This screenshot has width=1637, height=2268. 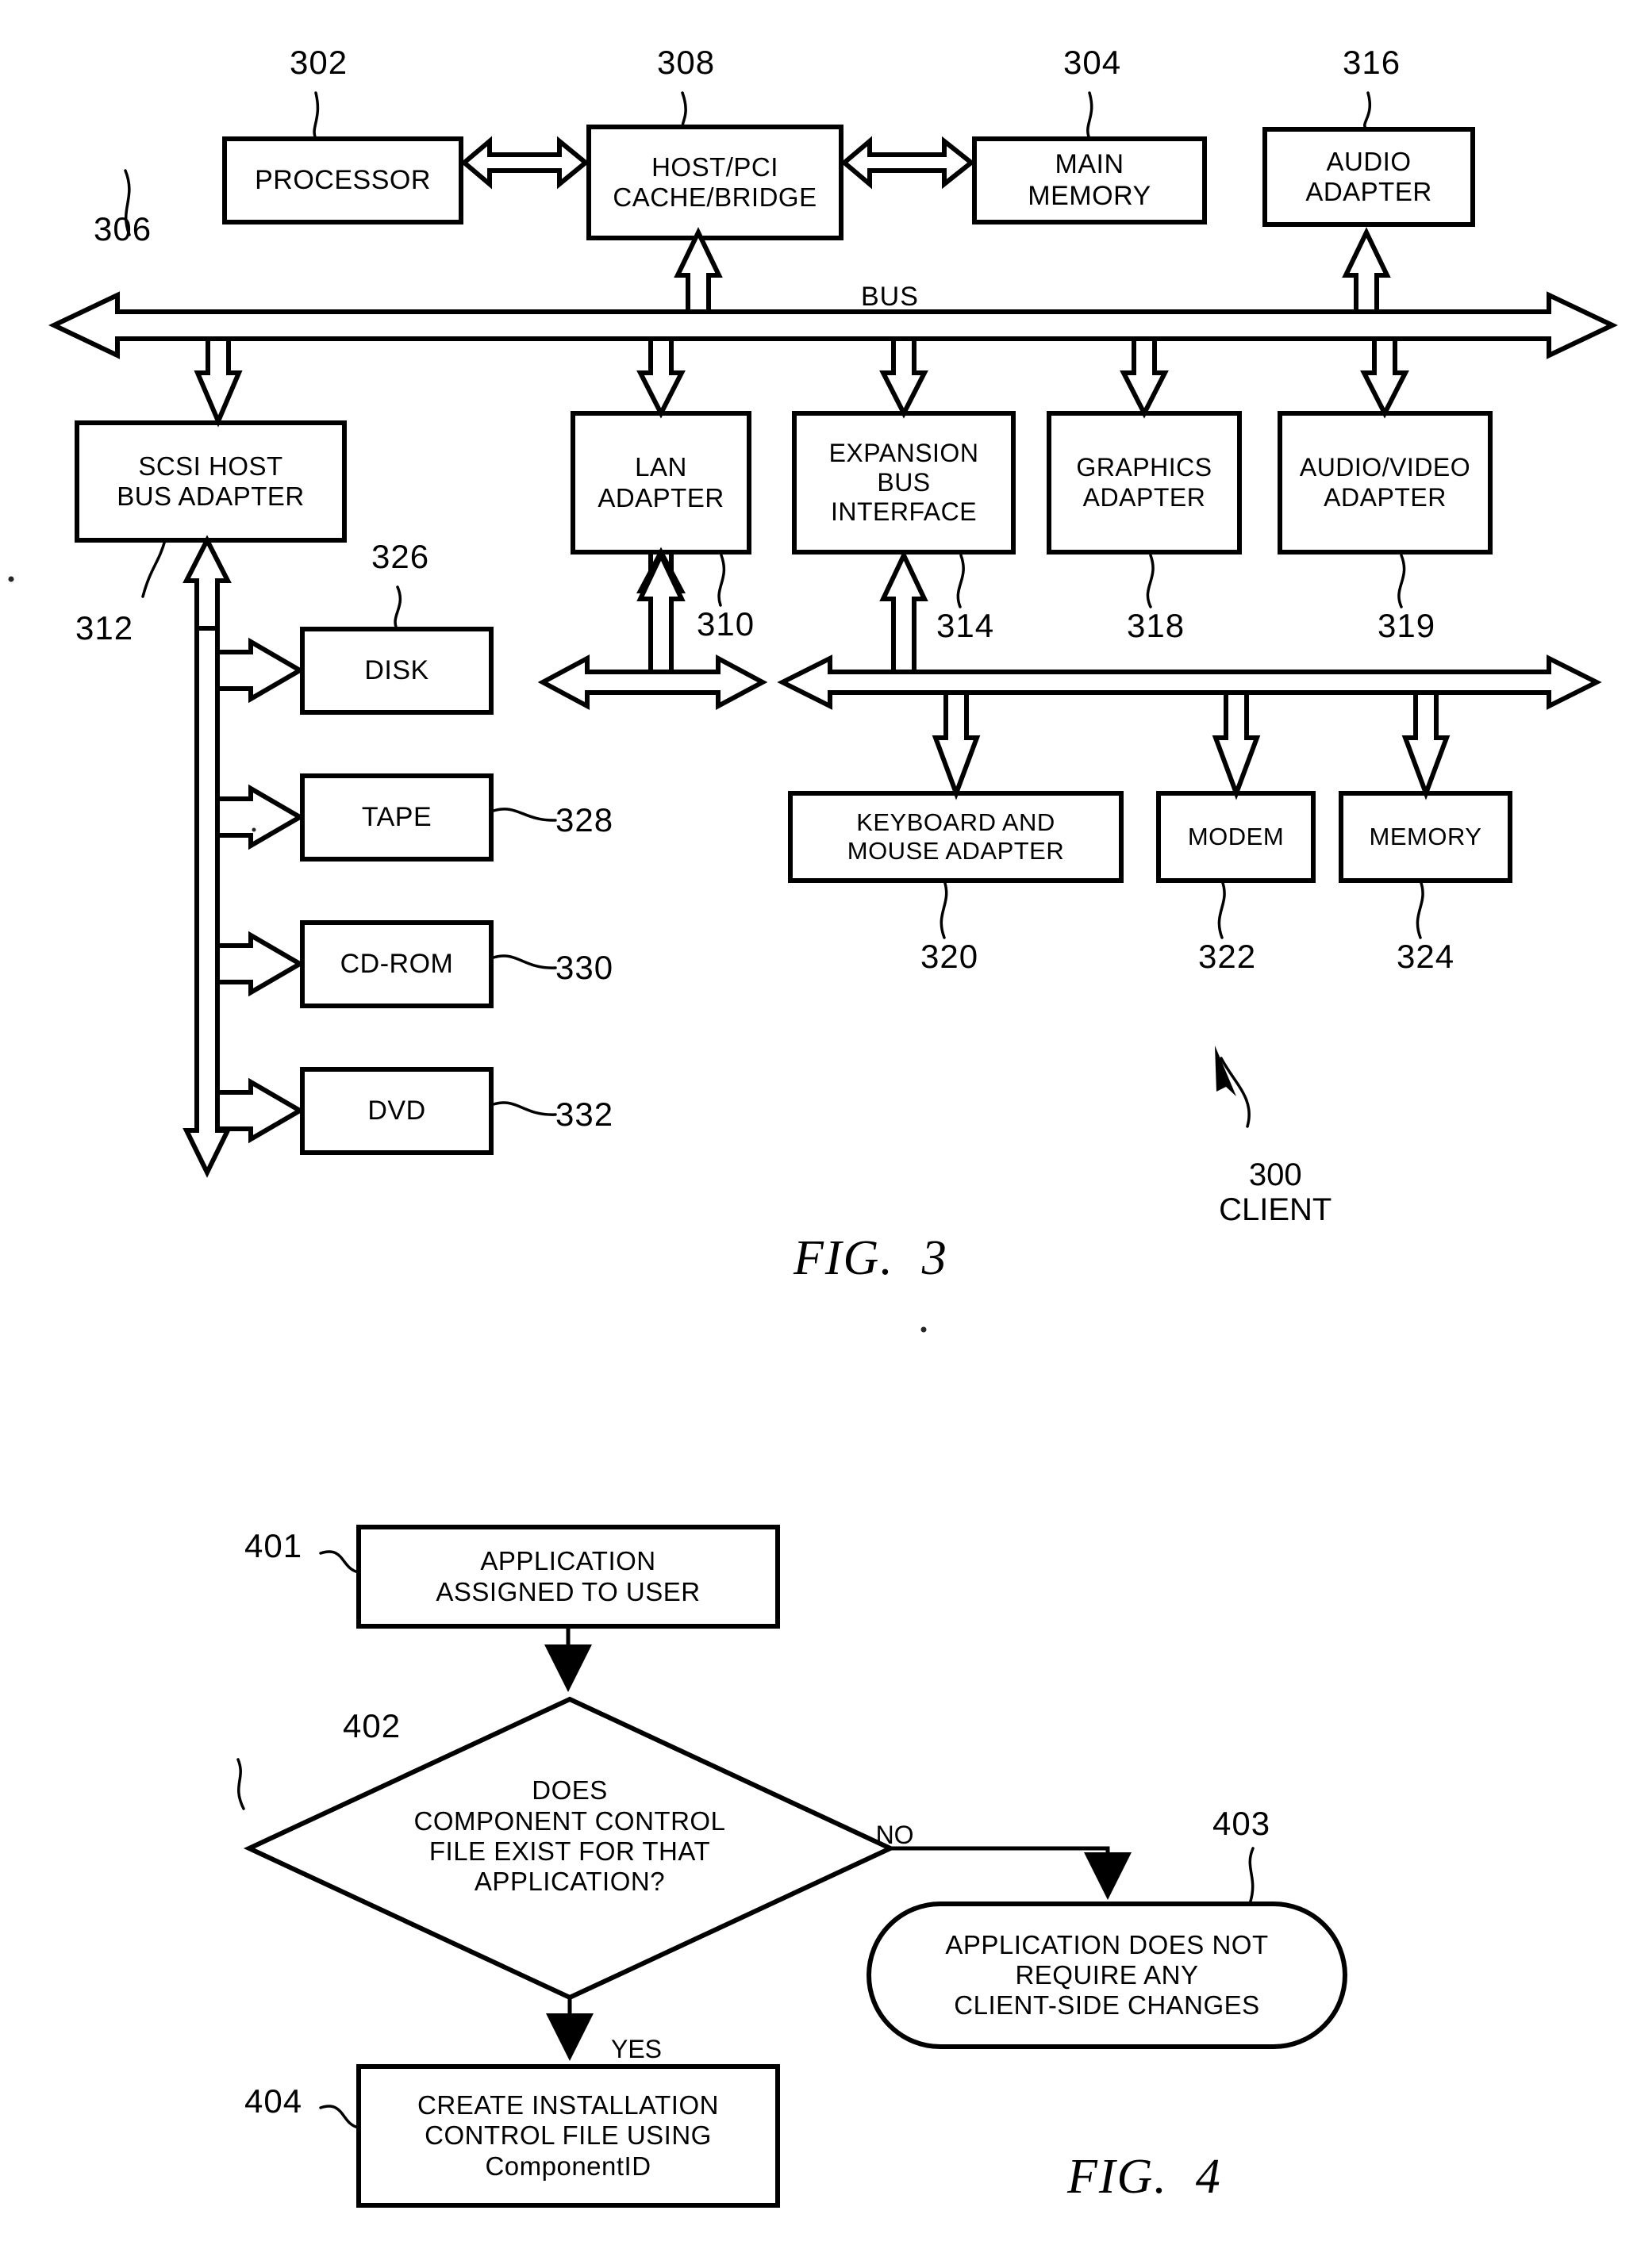 I want to click on label-expansion-bus-interface: EXPANSION BUS INTERFACE, so click(x=903, y=483).